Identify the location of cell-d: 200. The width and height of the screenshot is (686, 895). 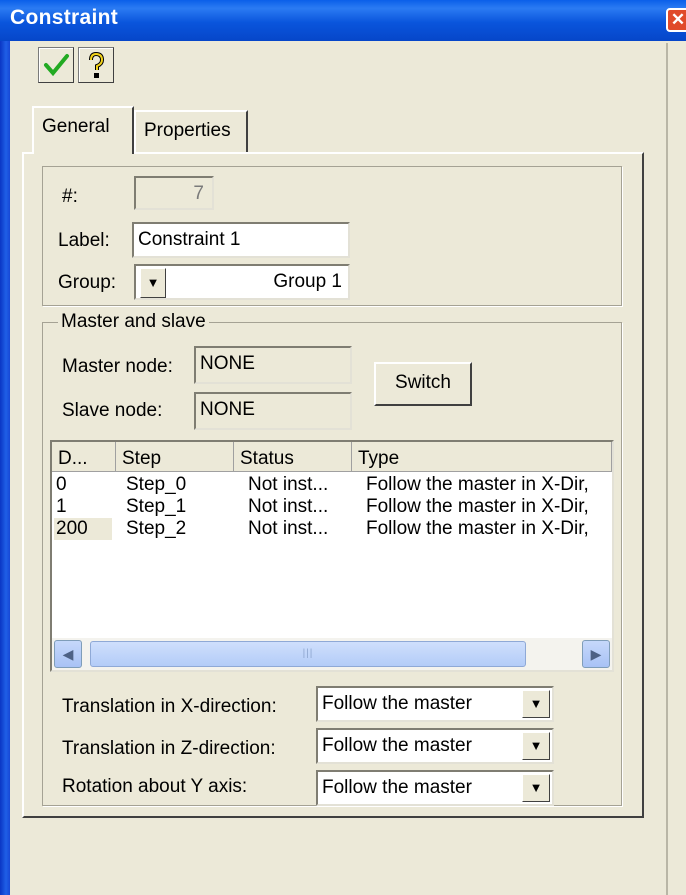
(83, 529).